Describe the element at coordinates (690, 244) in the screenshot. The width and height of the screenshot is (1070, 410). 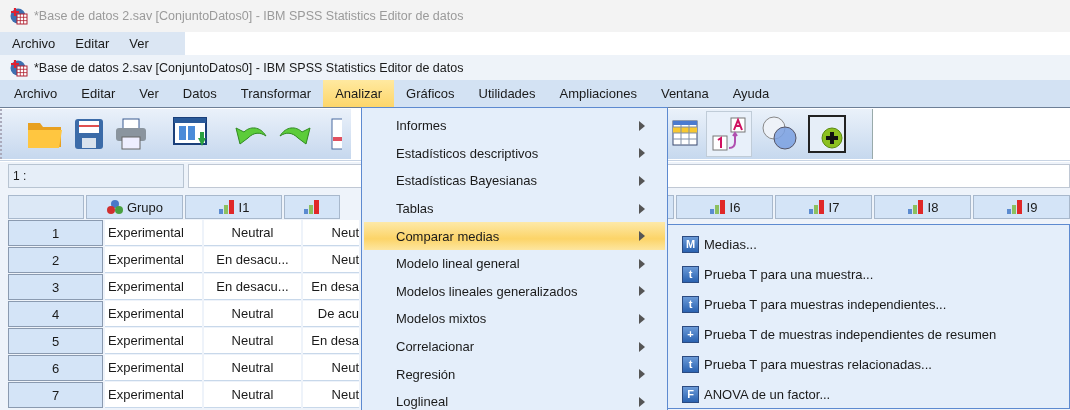
I see `procedure-icon: M` at that location.